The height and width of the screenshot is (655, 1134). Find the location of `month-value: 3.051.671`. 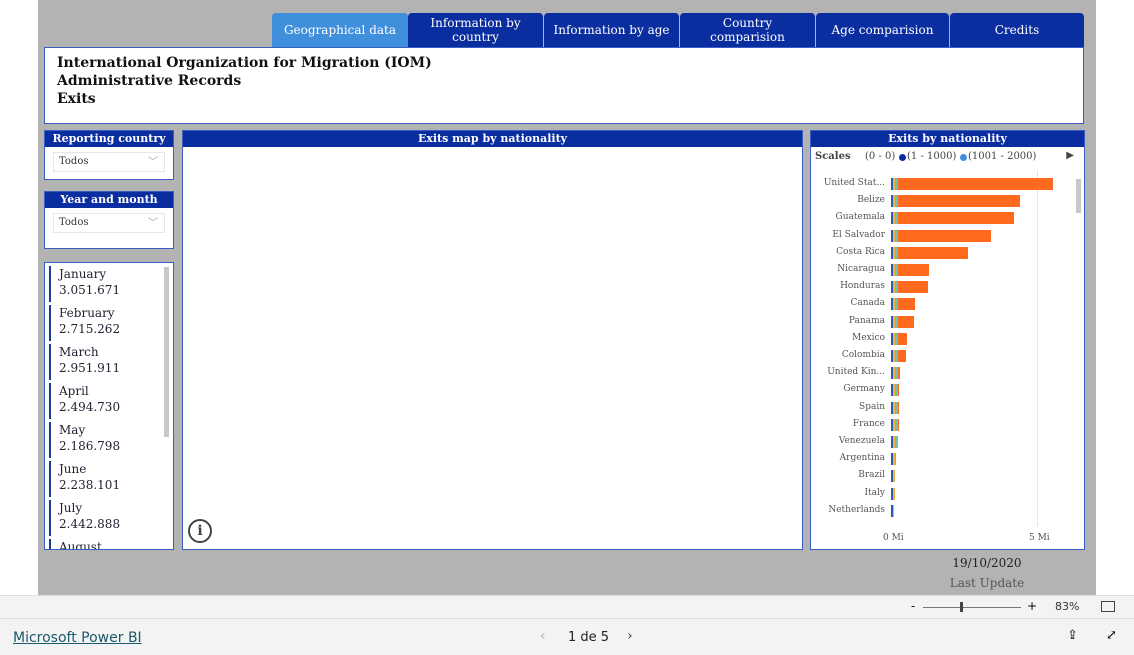

month-value: 3.051.671 is located at coordinates (90, 290).